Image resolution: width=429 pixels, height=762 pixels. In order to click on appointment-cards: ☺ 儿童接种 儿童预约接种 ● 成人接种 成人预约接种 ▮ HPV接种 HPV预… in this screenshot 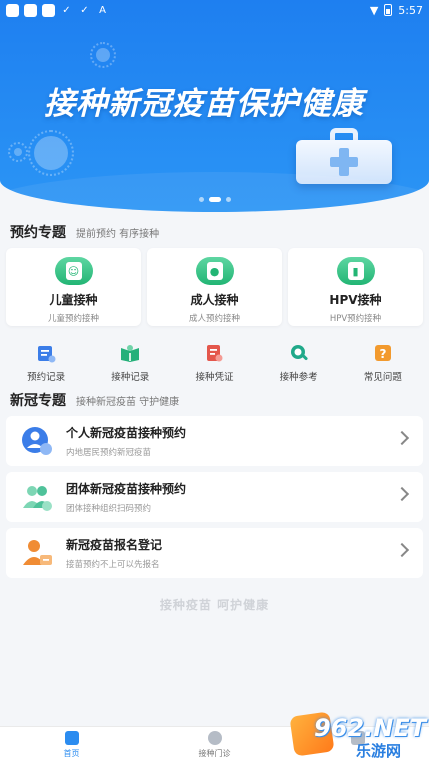, I will do `click(214, 287)`.